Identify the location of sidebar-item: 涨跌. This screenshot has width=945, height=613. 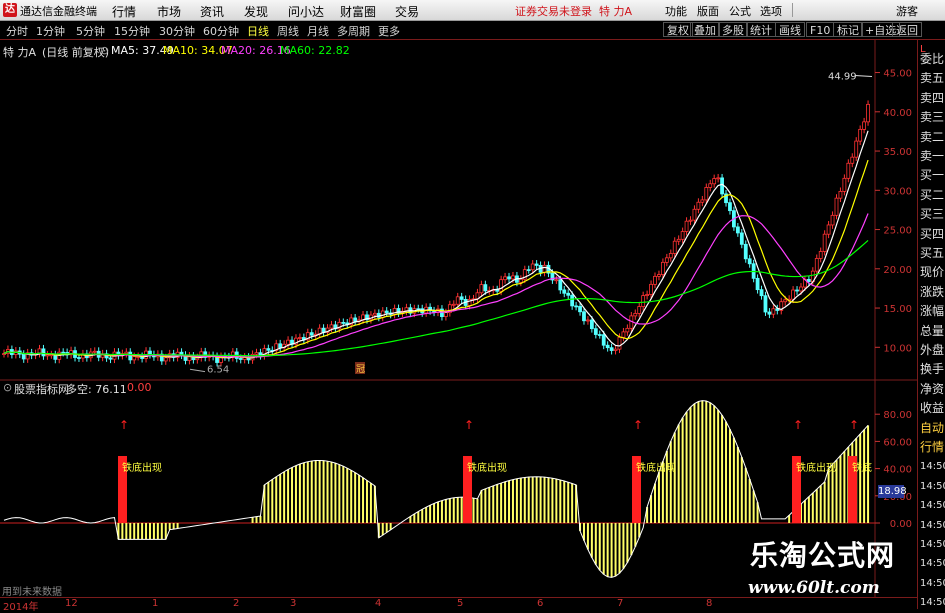
(932, 292).